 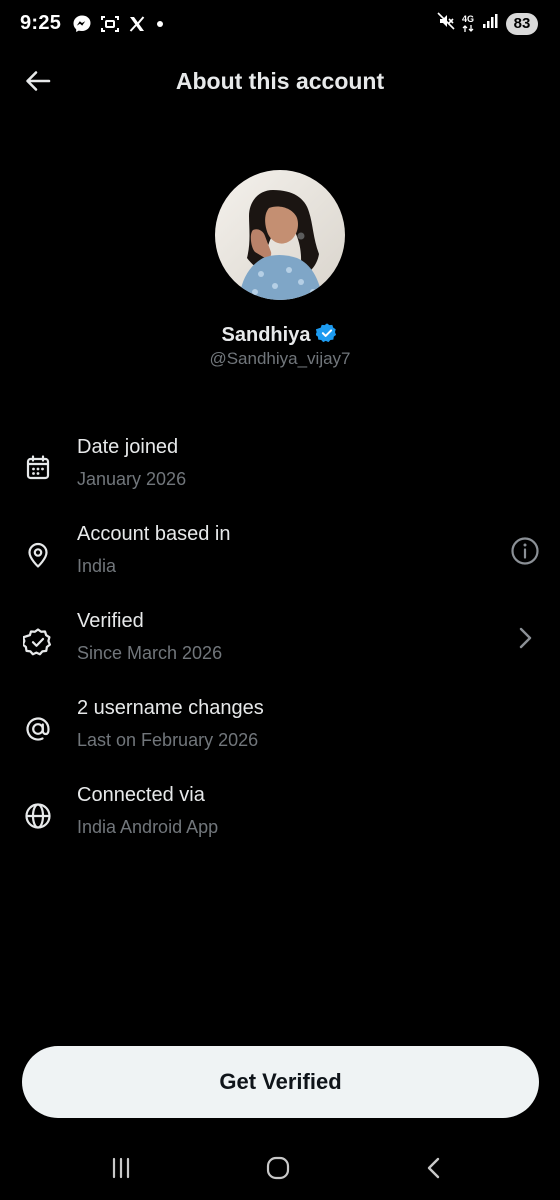 I want to click on display-name: Sandhiya, so click(x=266, y=335).